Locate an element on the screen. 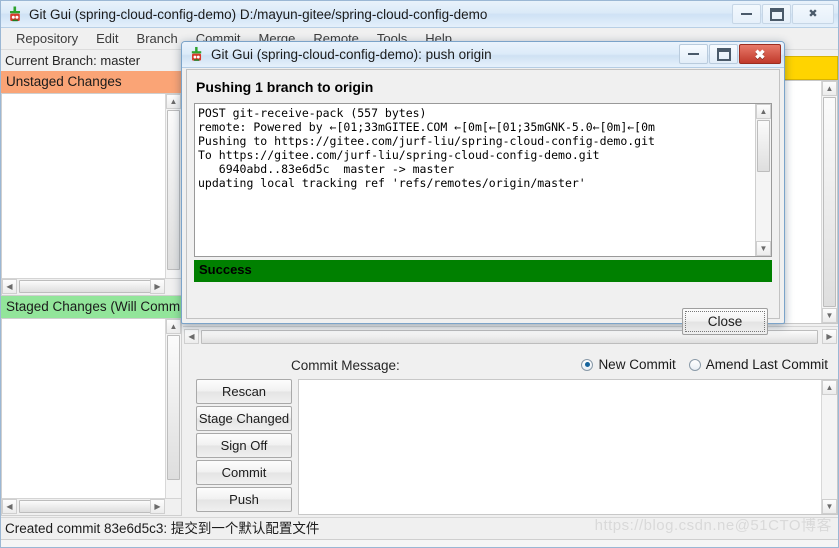 The height and width of the screenshot is (548, 839). close-button: ✖ is located at coordinates (813, 14).